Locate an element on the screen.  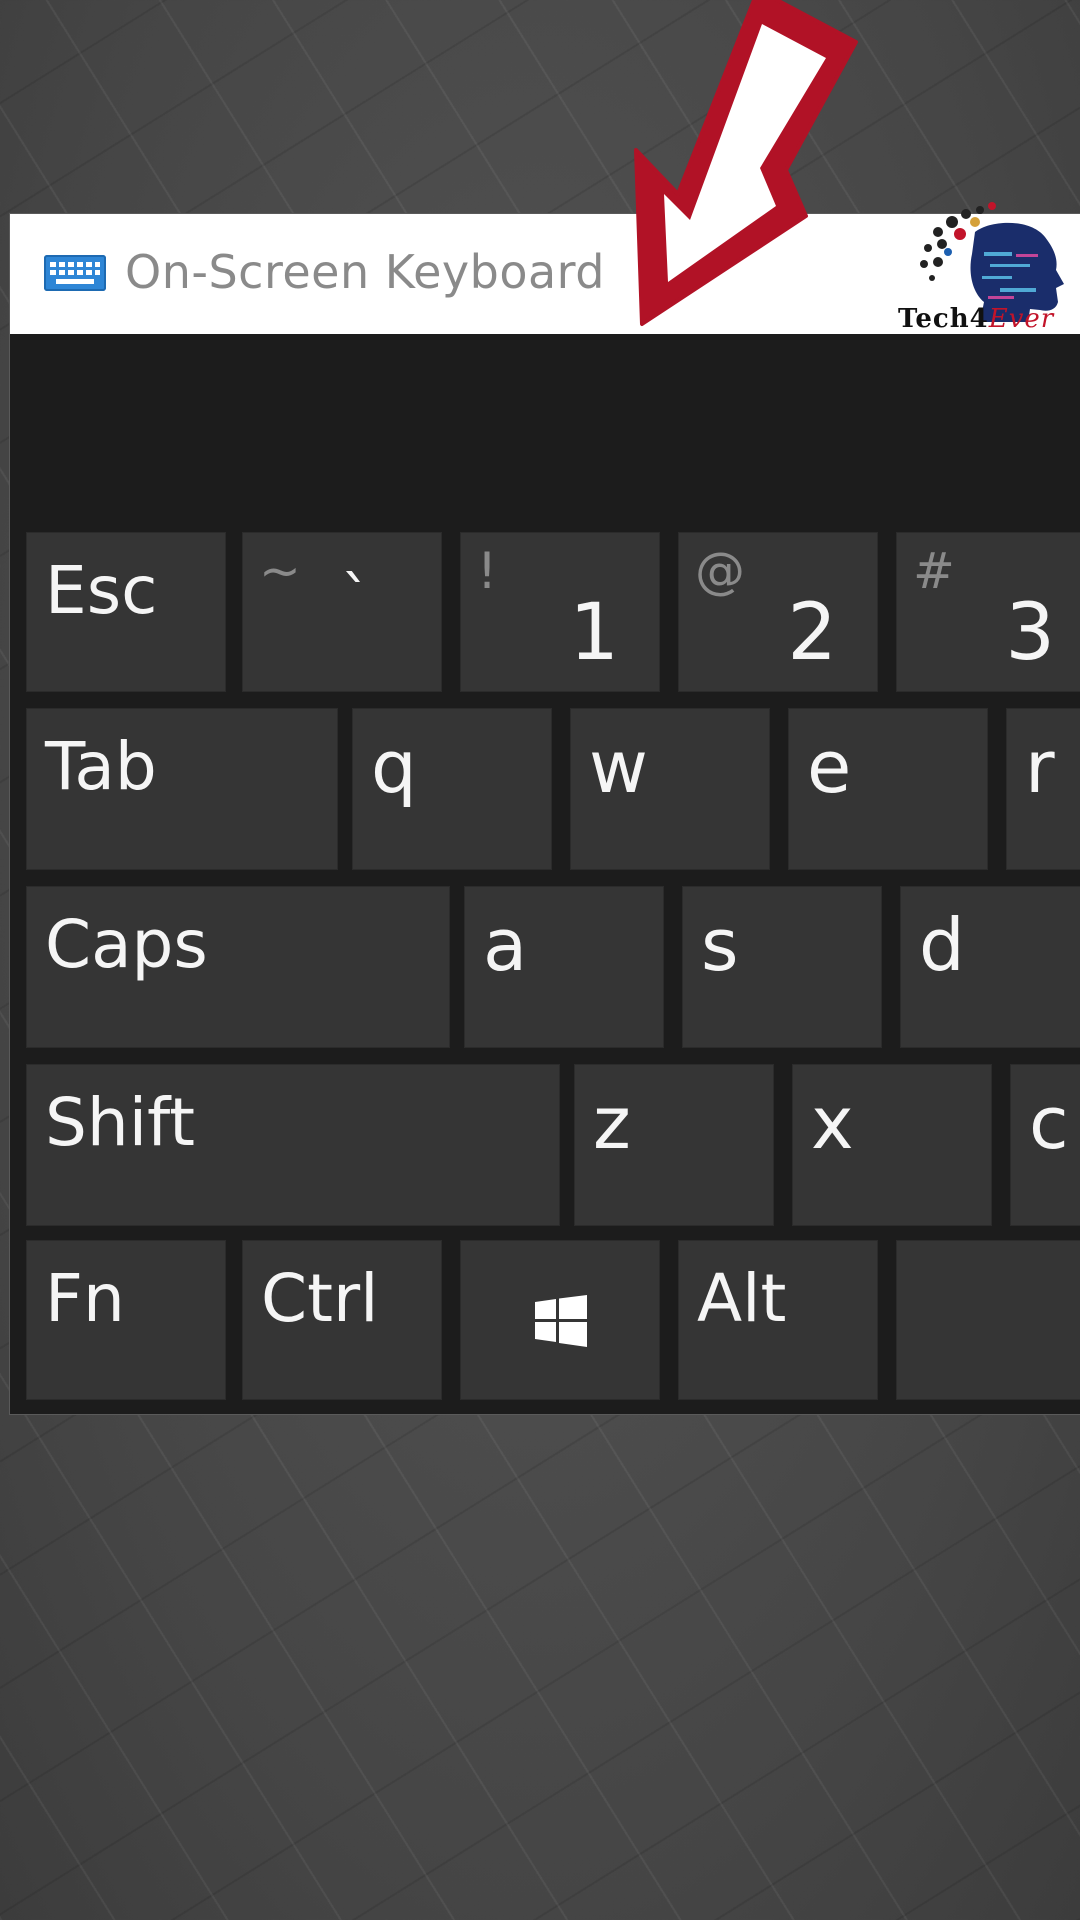
key-1-label: 1 is located at coordinates (594, 633).